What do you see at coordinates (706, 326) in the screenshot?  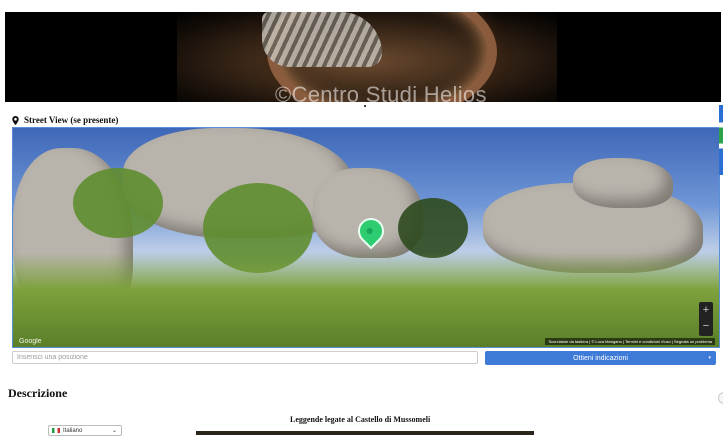 I see `zoom-out-button: −` at bounding box center [706, 326].